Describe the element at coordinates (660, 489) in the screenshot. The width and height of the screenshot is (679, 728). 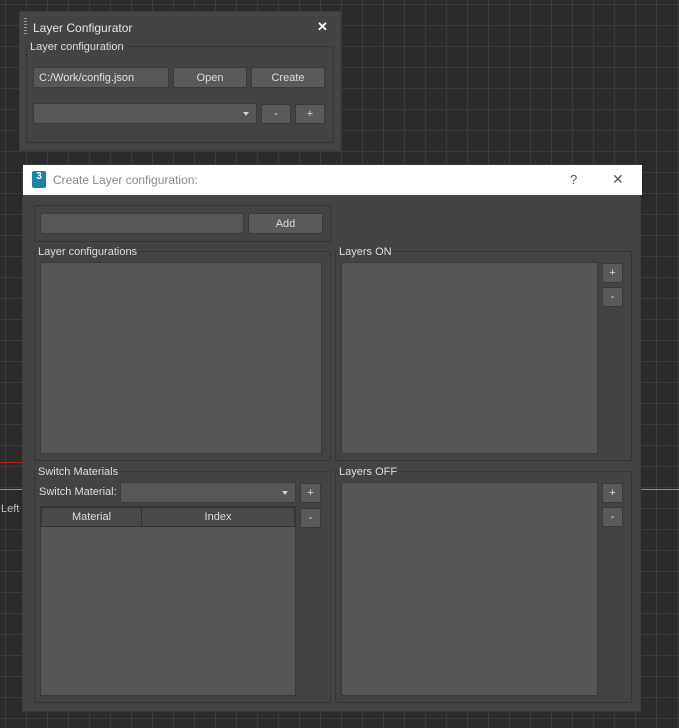
I see `viewport-axis-yellow-right` at that location.